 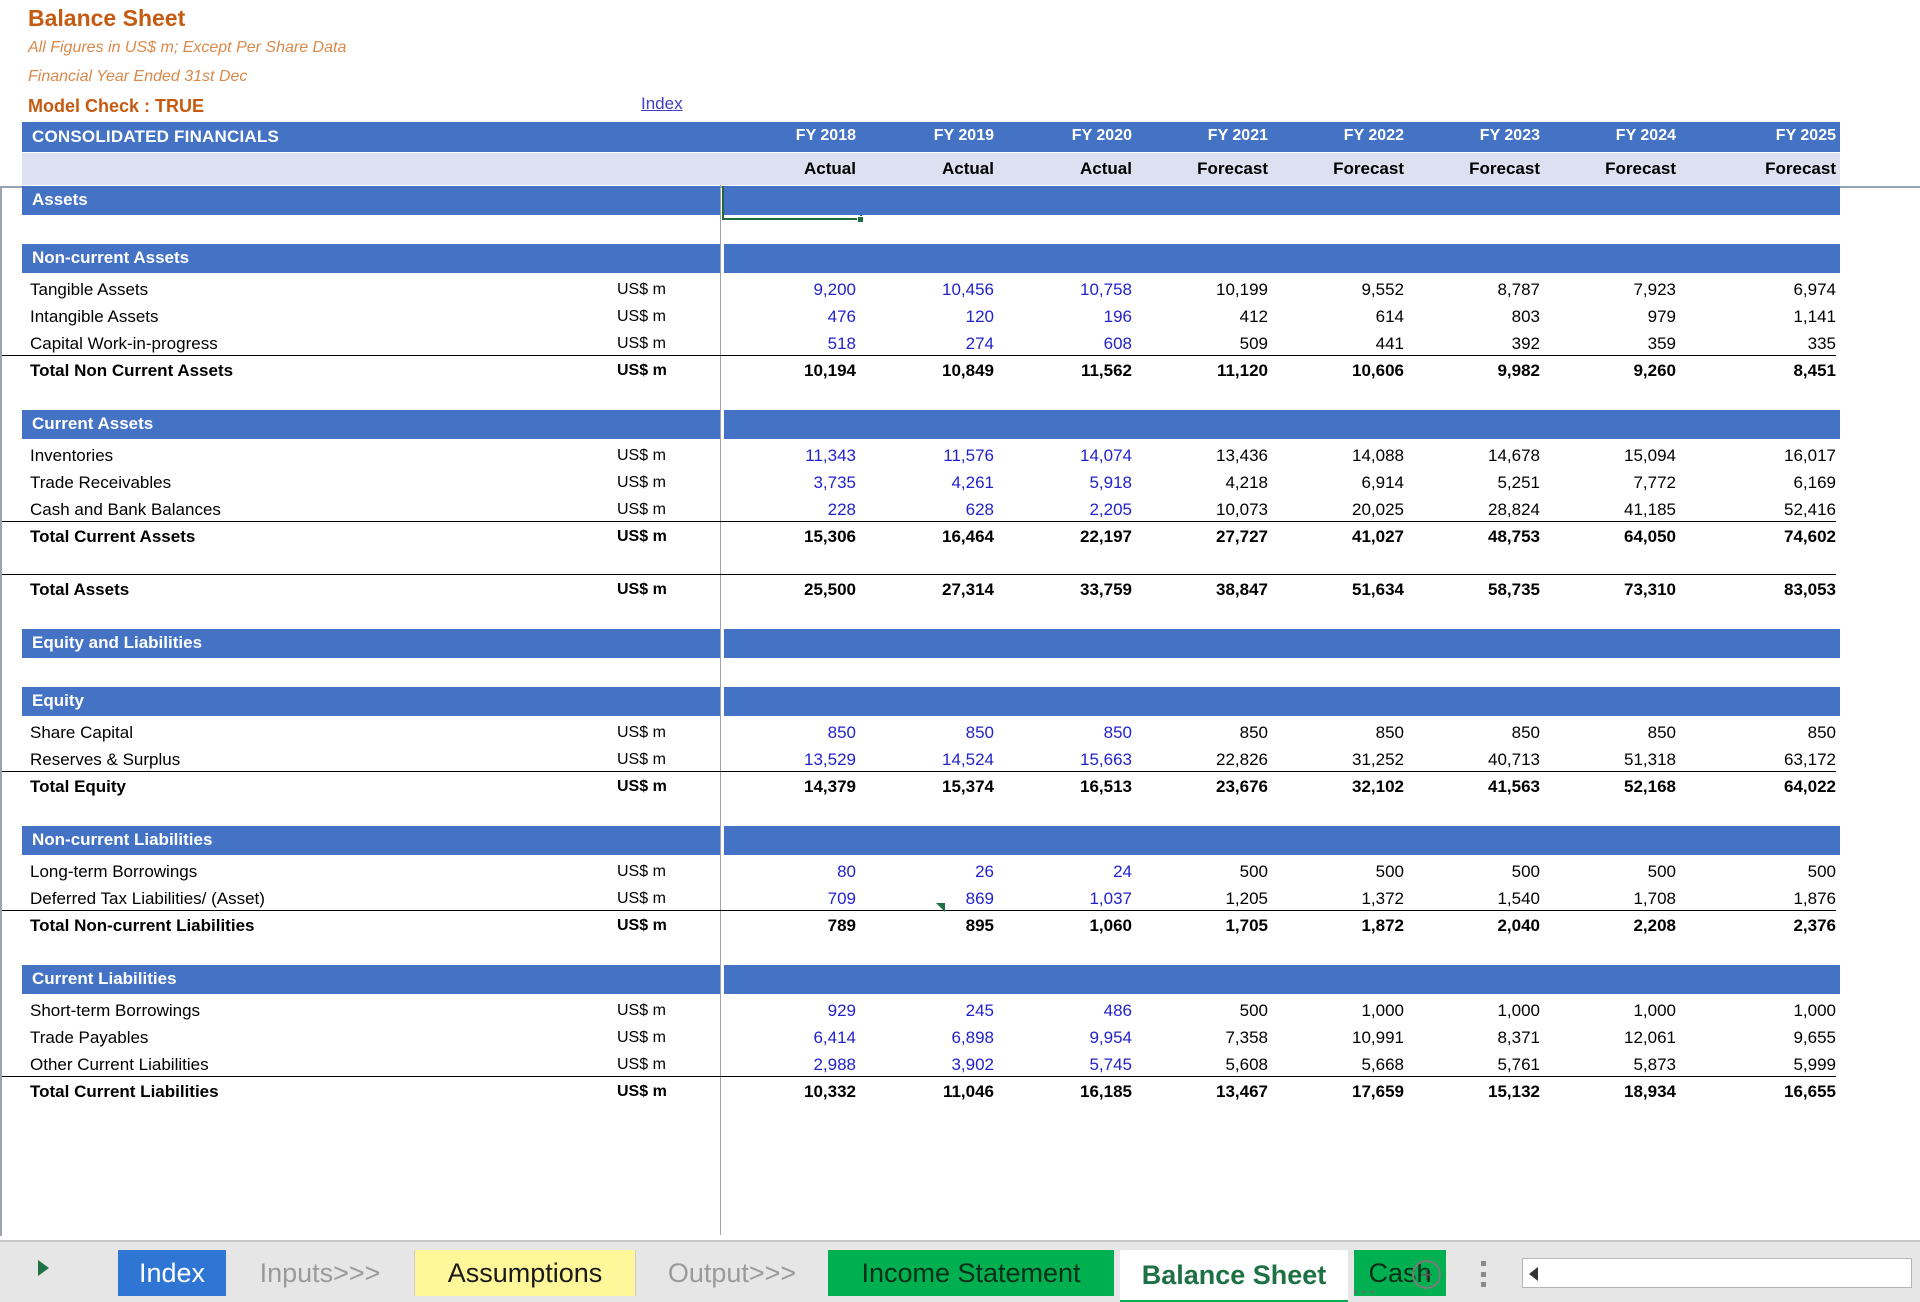 What do you see at coordinates (1772, 317) in the screenshot?
I see `cell-value: 1,141` at bounding box center [1772, 317].